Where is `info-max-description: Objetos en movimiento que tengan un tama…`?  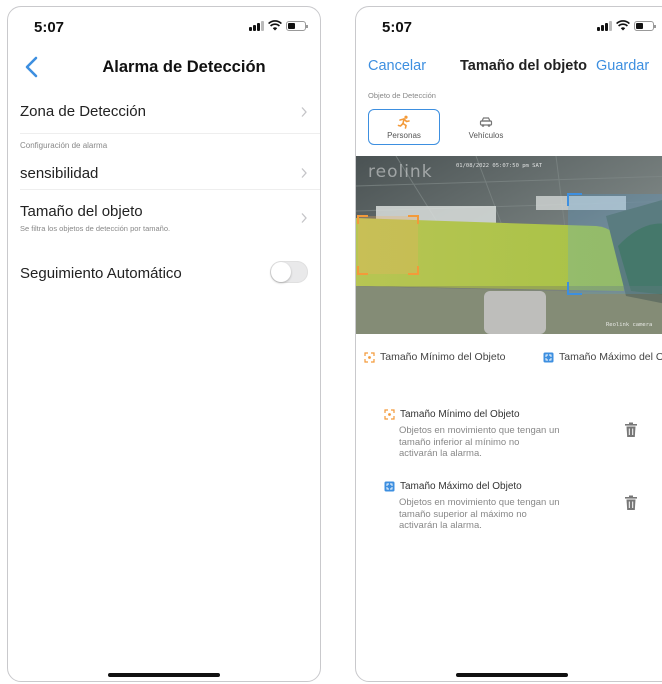
info-max-description: Objetos en movimiento que tengan un tama… is located at coordinates (491, 514).